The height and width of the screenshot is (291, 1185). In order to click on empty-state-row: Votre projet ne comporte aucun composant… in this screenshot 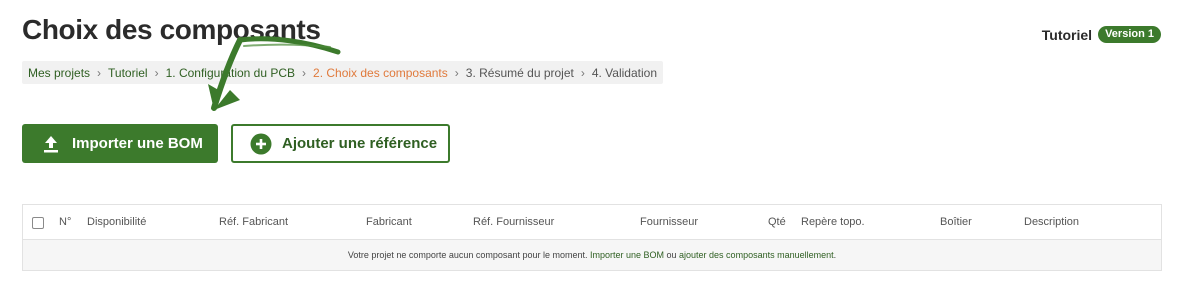, I will do `click(592, 255)`.